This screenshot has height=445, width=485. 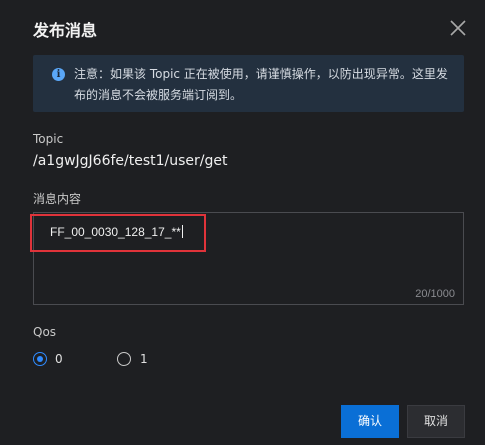 I want to click on close-icon, so click(x=458, y=28).